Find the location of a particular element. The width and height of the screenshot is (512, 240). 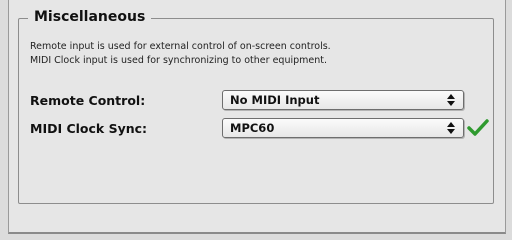

remote-control-value: No MIDI Input is located at coordinates (275, 100).